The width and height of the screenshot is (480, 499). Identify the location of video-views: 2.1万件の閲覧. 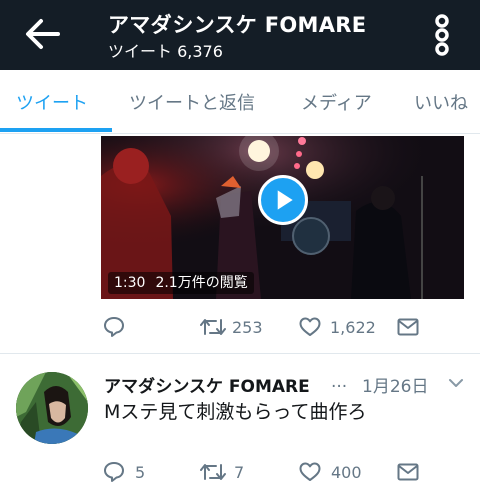
(201, 283).